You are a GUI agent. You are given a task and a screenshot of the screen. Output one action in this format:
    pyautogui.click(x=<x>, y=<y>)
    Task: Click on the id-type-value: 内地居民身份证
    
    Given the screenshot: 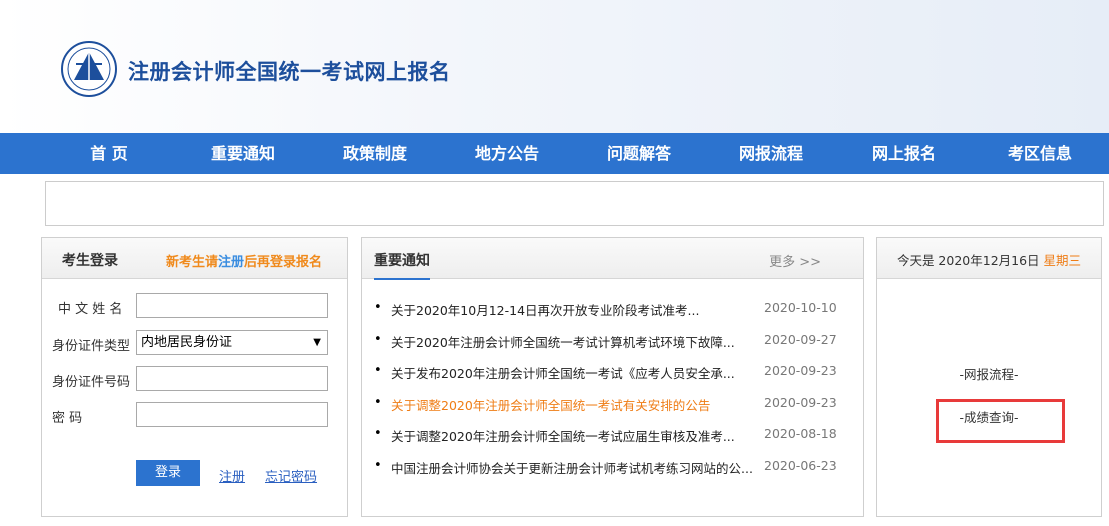 What is the action you would take?
    pyautogui.click(x=187, y=342)
    